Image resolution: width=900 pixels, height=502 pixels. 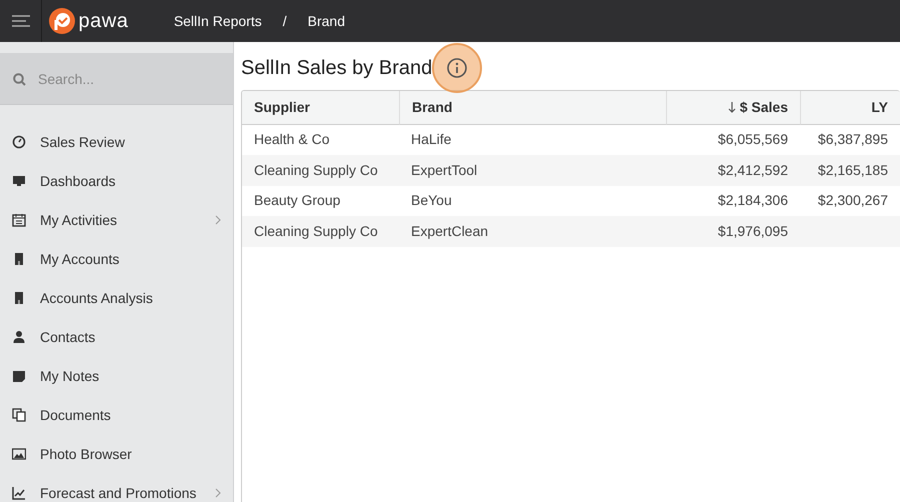 I want to click on table-cell-text: $6,055,569, so click(x=753, y=140).